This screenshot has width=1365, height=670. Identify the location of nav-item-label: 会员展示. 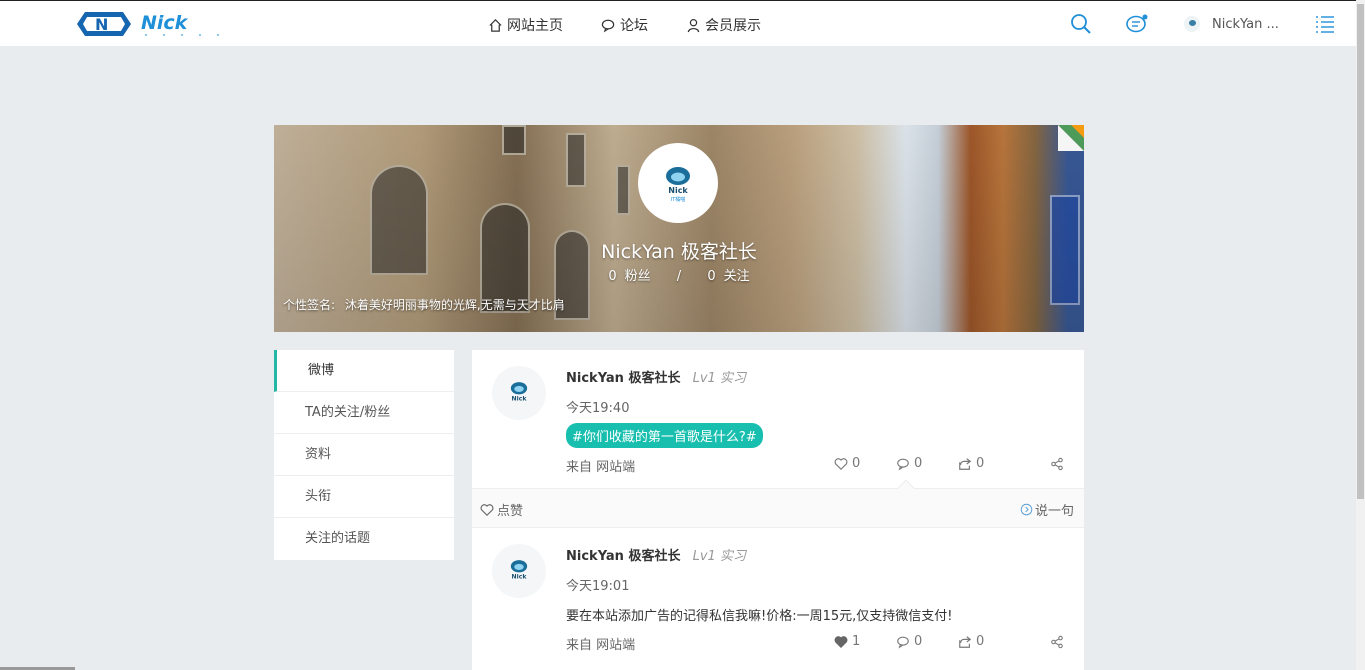
(733, 26).